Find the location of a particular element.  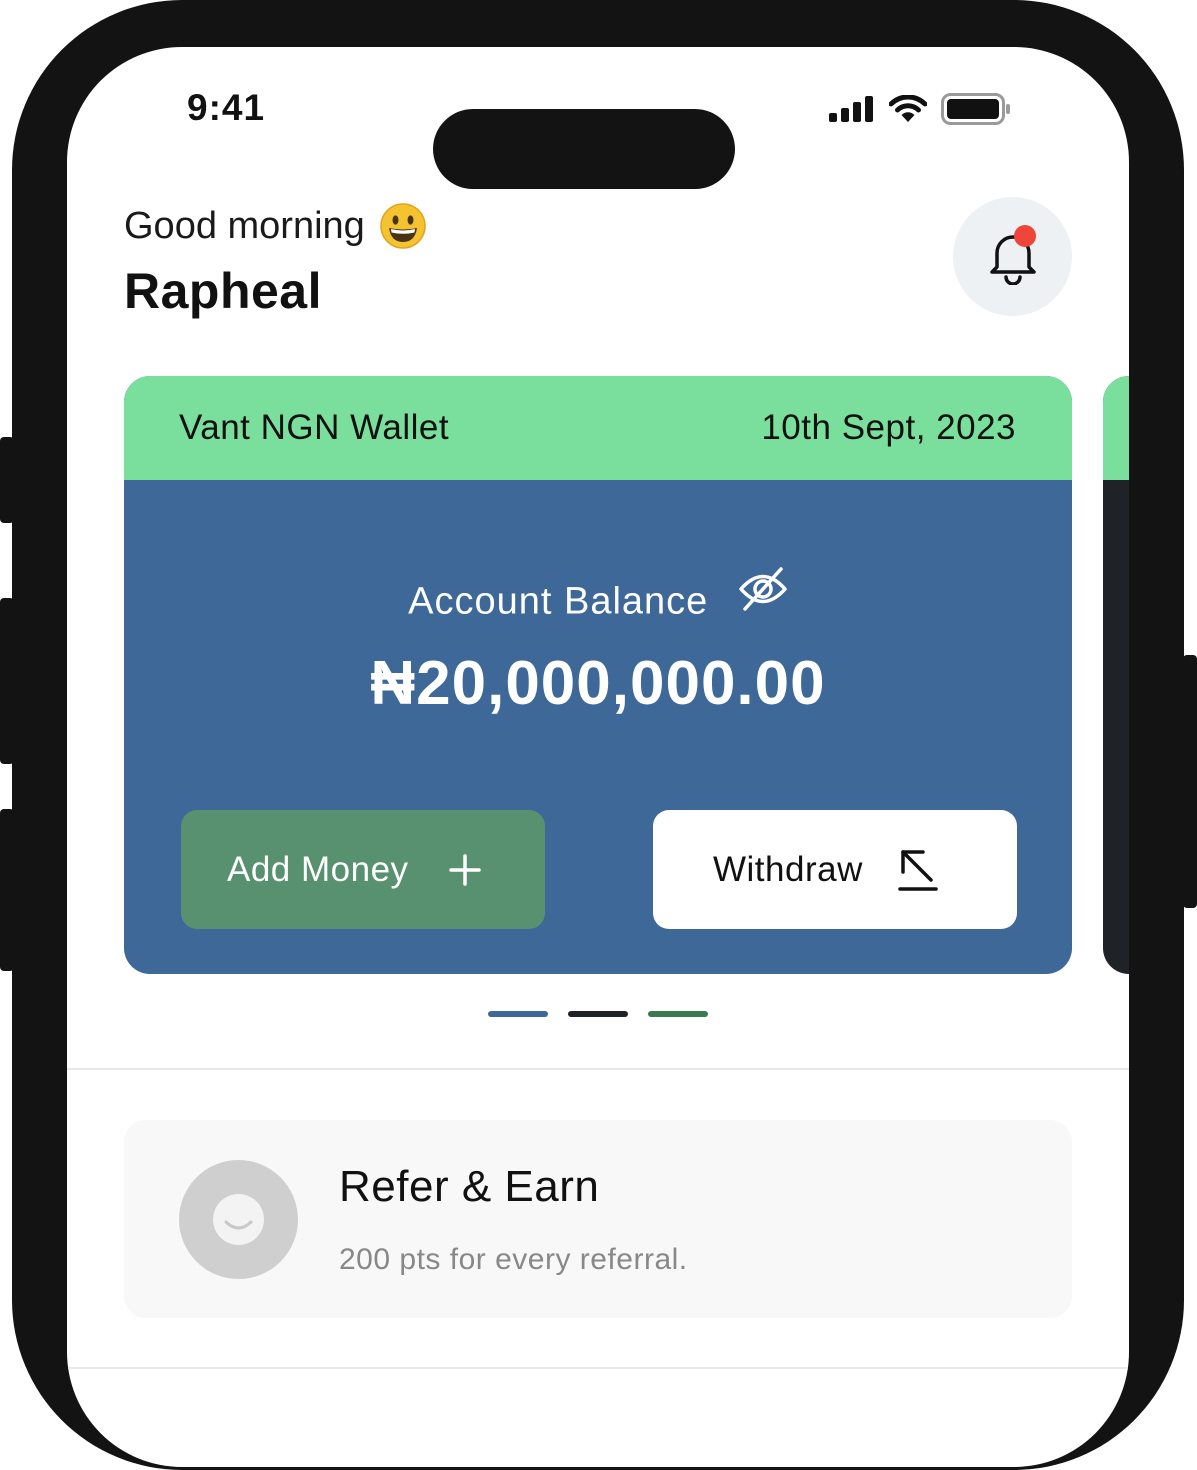

cellular-signal-icon is located at coordinates (851, 109).